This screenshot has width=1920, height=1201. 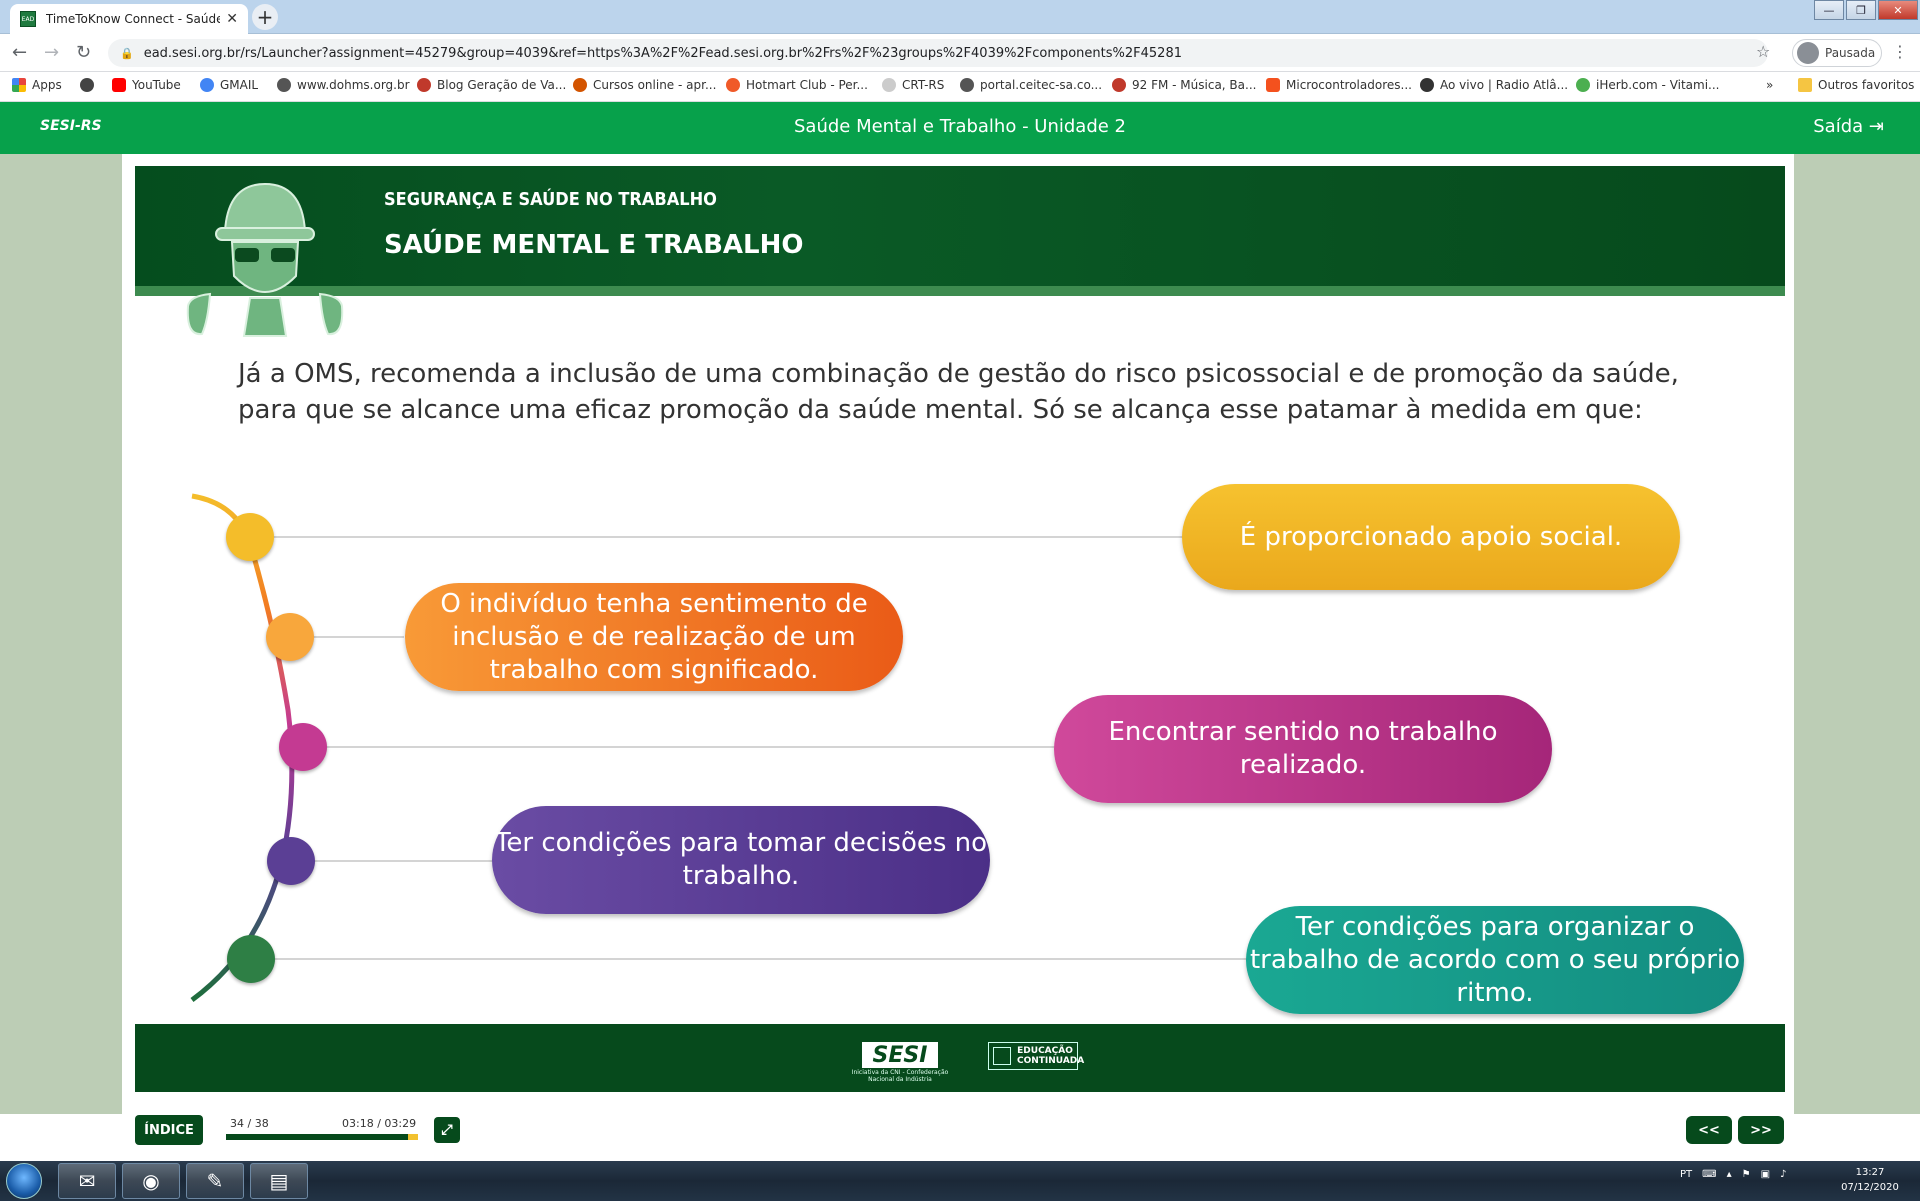 I want to click on bookmark-label: GMAIL, so click(x=239, y=85).